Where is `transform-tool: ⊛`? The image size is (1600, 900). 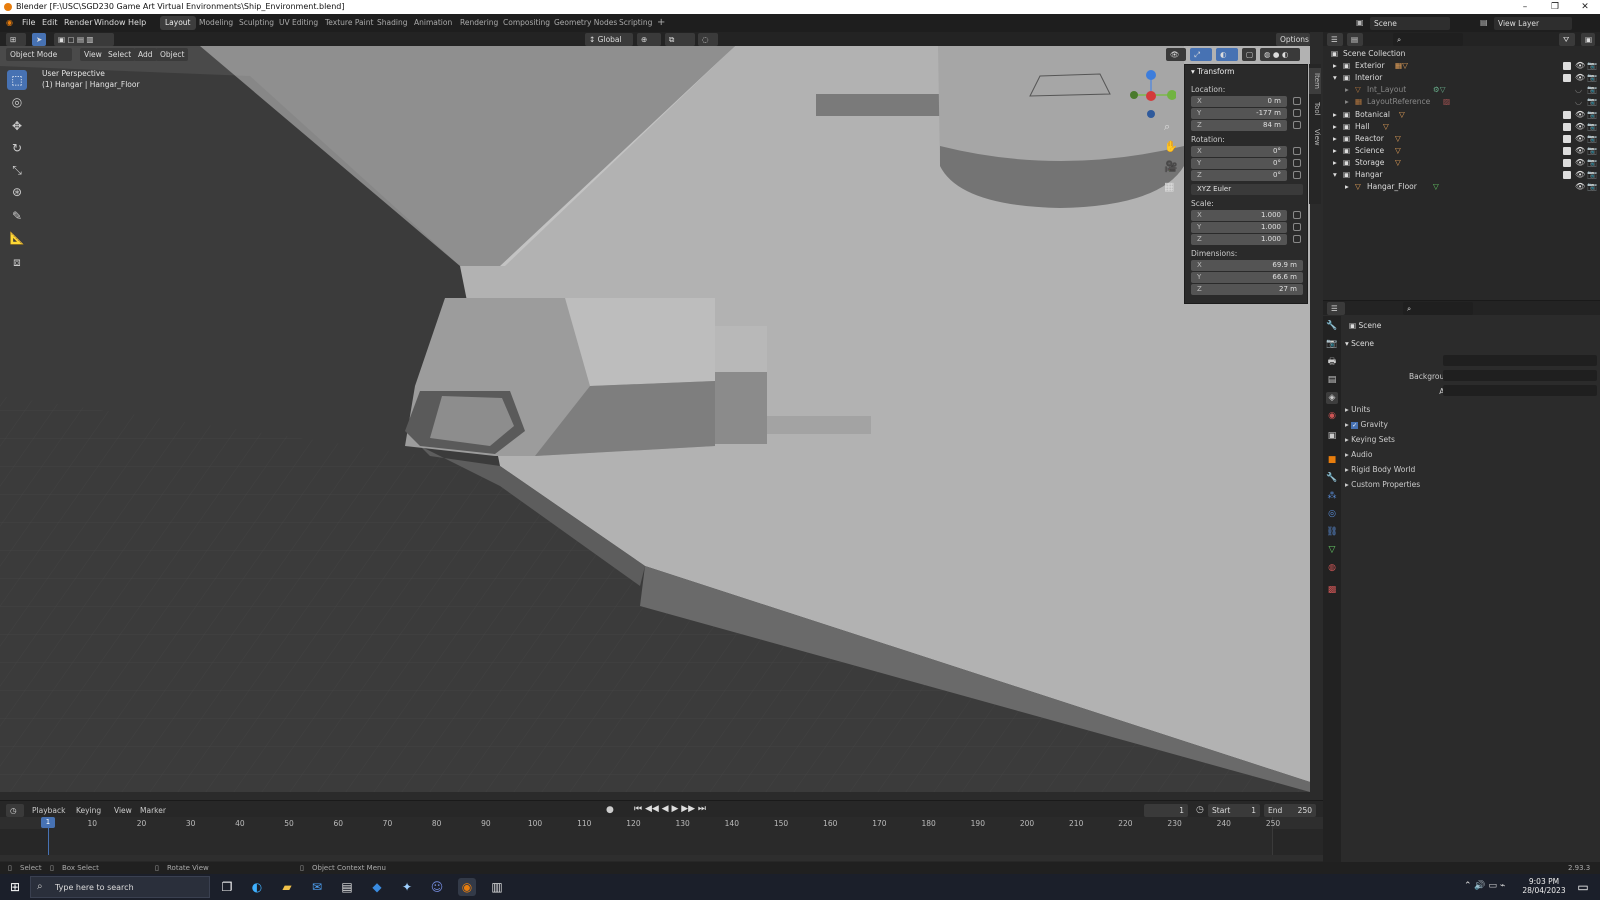 transform-tool: ⊛ is located at coordinates (17, 192).